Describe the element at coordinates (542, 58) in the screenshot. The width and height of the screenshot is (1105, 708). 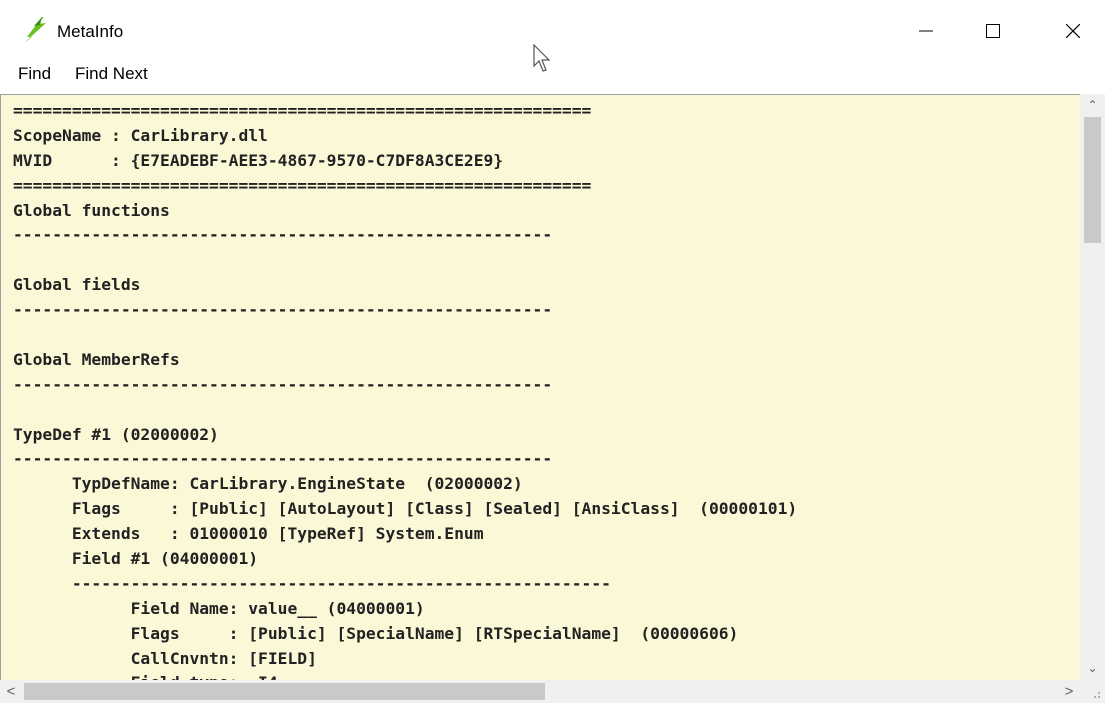
I see `mouse-cursor-icon` at that location.